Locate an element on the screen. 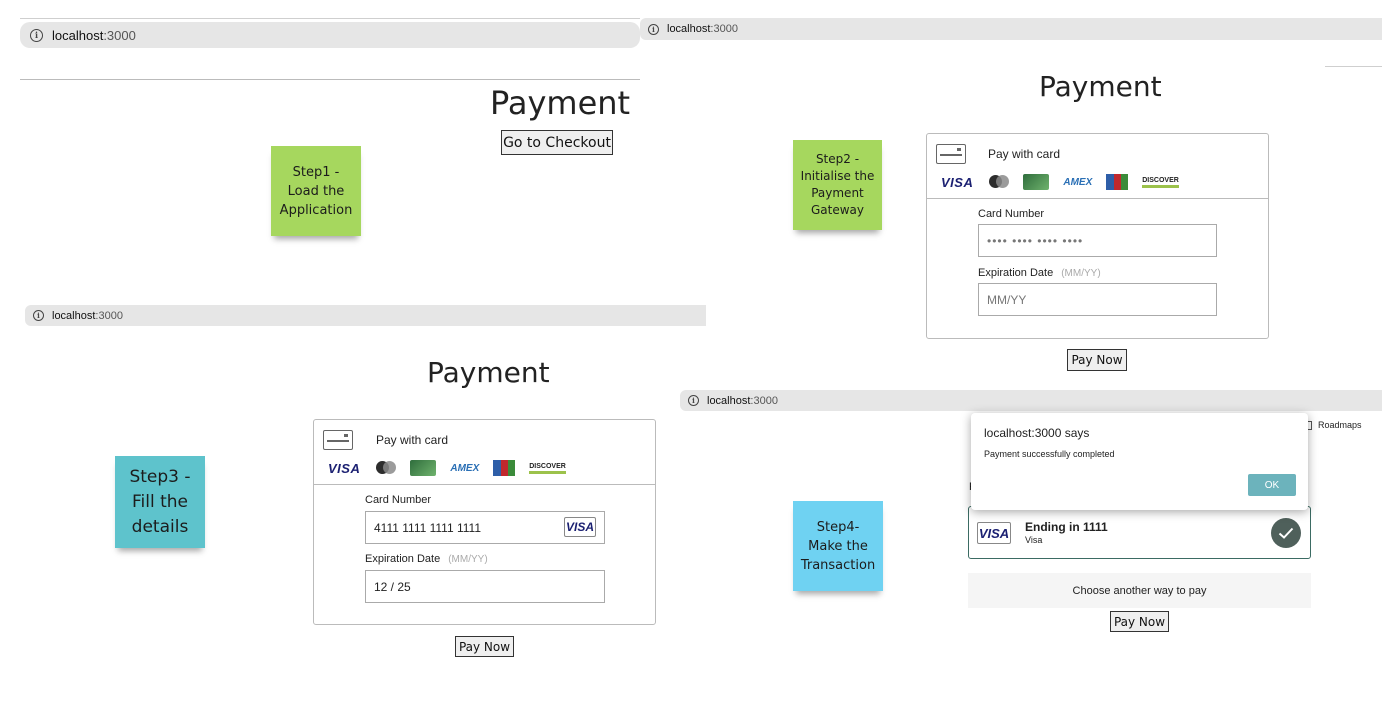 This screenshot has width=1400, height=704. dialog-title: localhost:3000 says is located at coordinates (1037, 433).